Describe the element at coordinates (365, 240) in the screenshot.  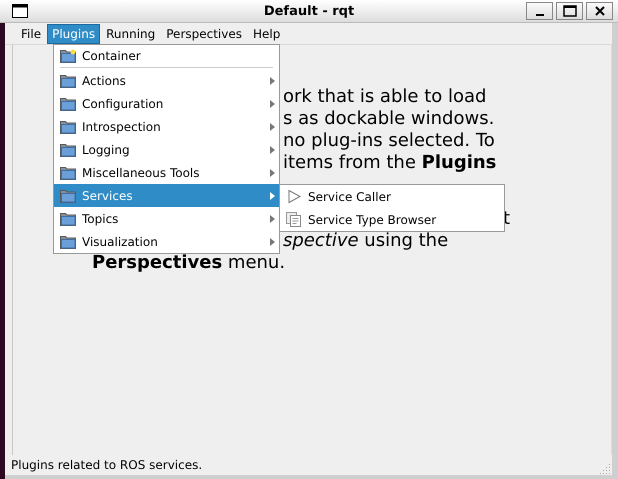
I see `welcome-text: spective using the` at that location.